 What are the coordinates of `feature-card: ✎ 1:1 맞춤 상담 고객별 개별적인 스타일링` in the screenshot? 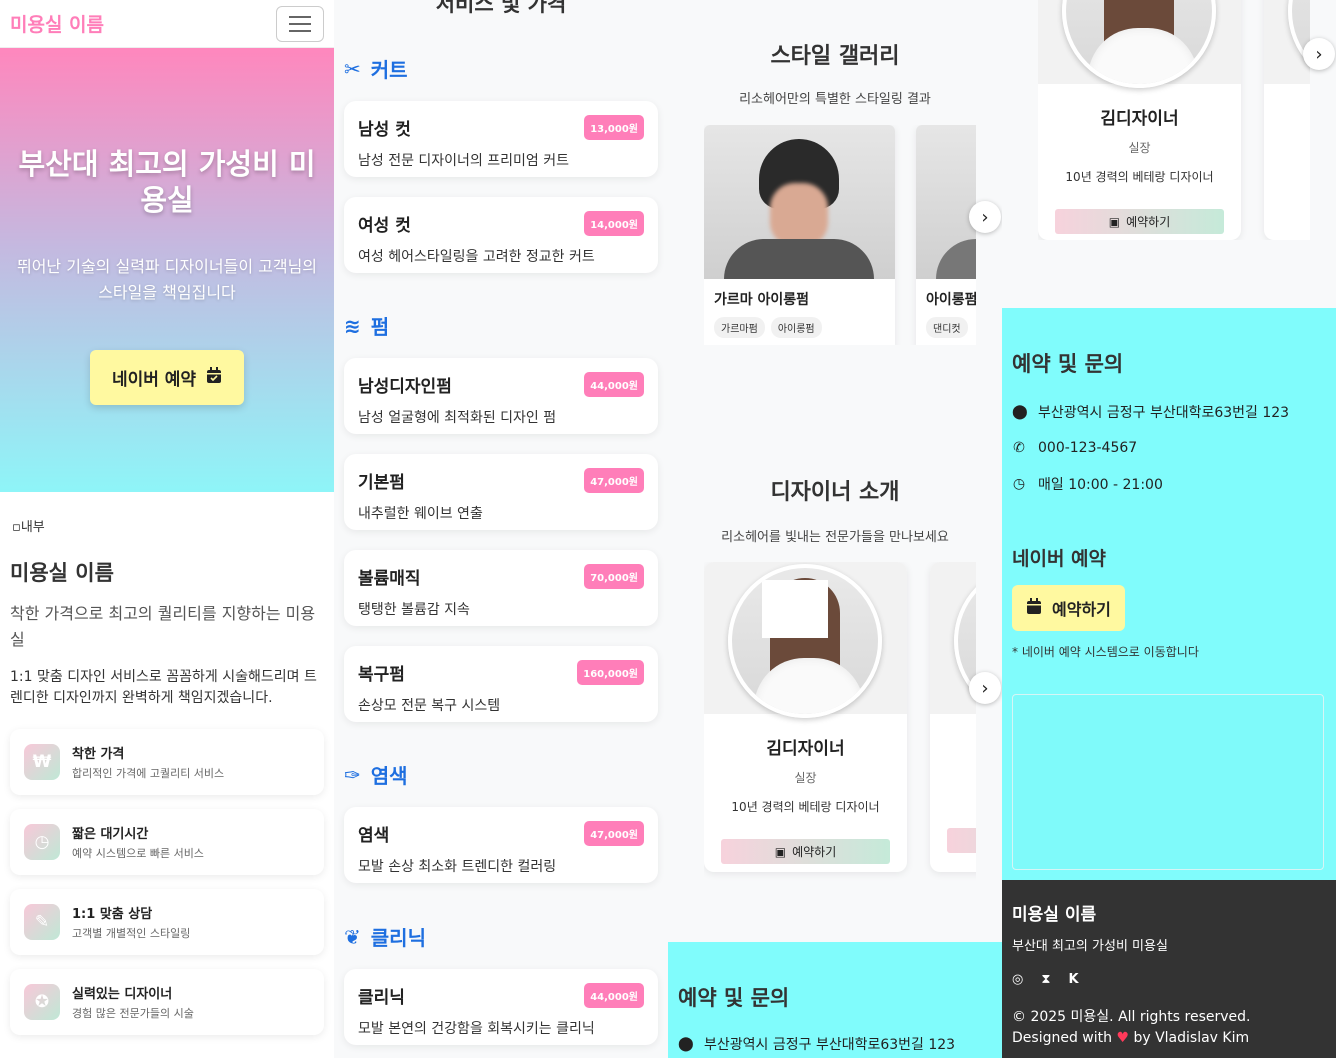 It's located at (167, 922).